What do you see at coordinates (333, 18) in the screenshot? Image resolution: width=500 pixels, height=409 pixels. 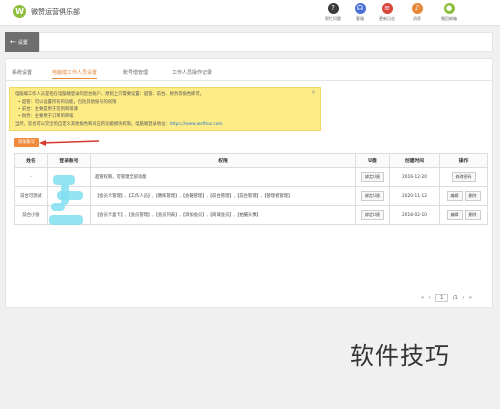 I see `top-icon-label: 帮忙问题` at bounding box center [333, 18].